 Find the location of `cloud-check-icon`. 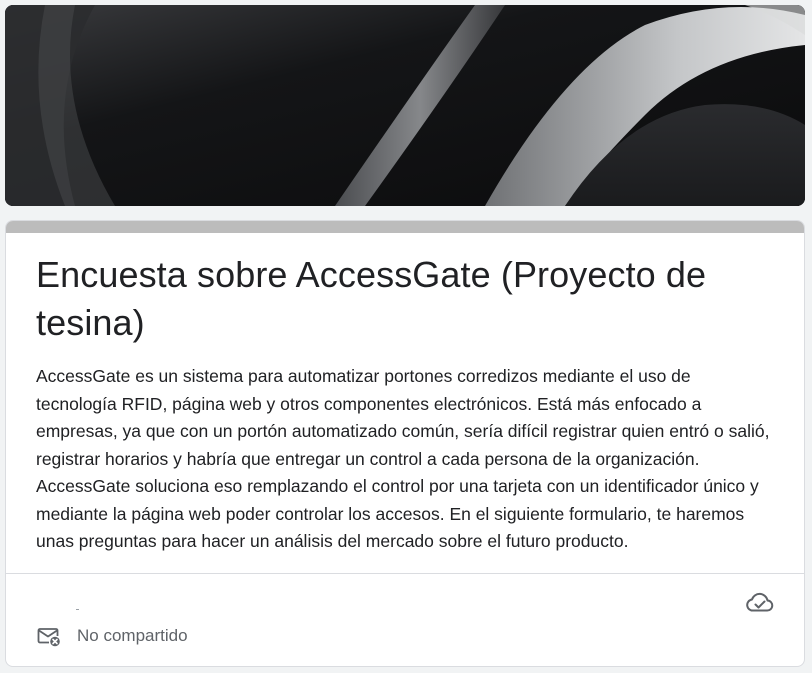

cloud-check-icon is located at coordinates (760, 603).